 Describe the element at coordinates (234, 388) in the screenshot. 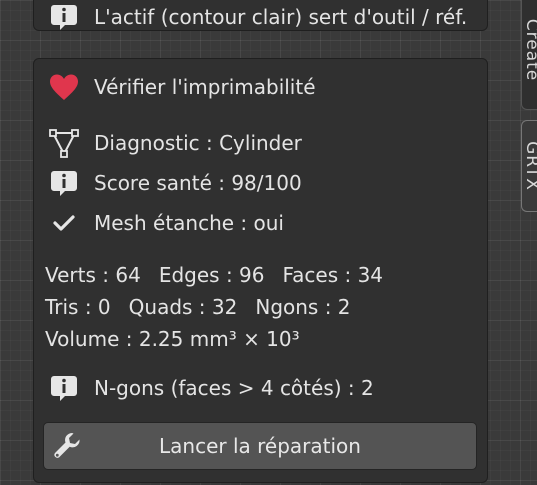

I see `ngons-info-text: N-gons (faces > 4 côtés) : 2` at that location.